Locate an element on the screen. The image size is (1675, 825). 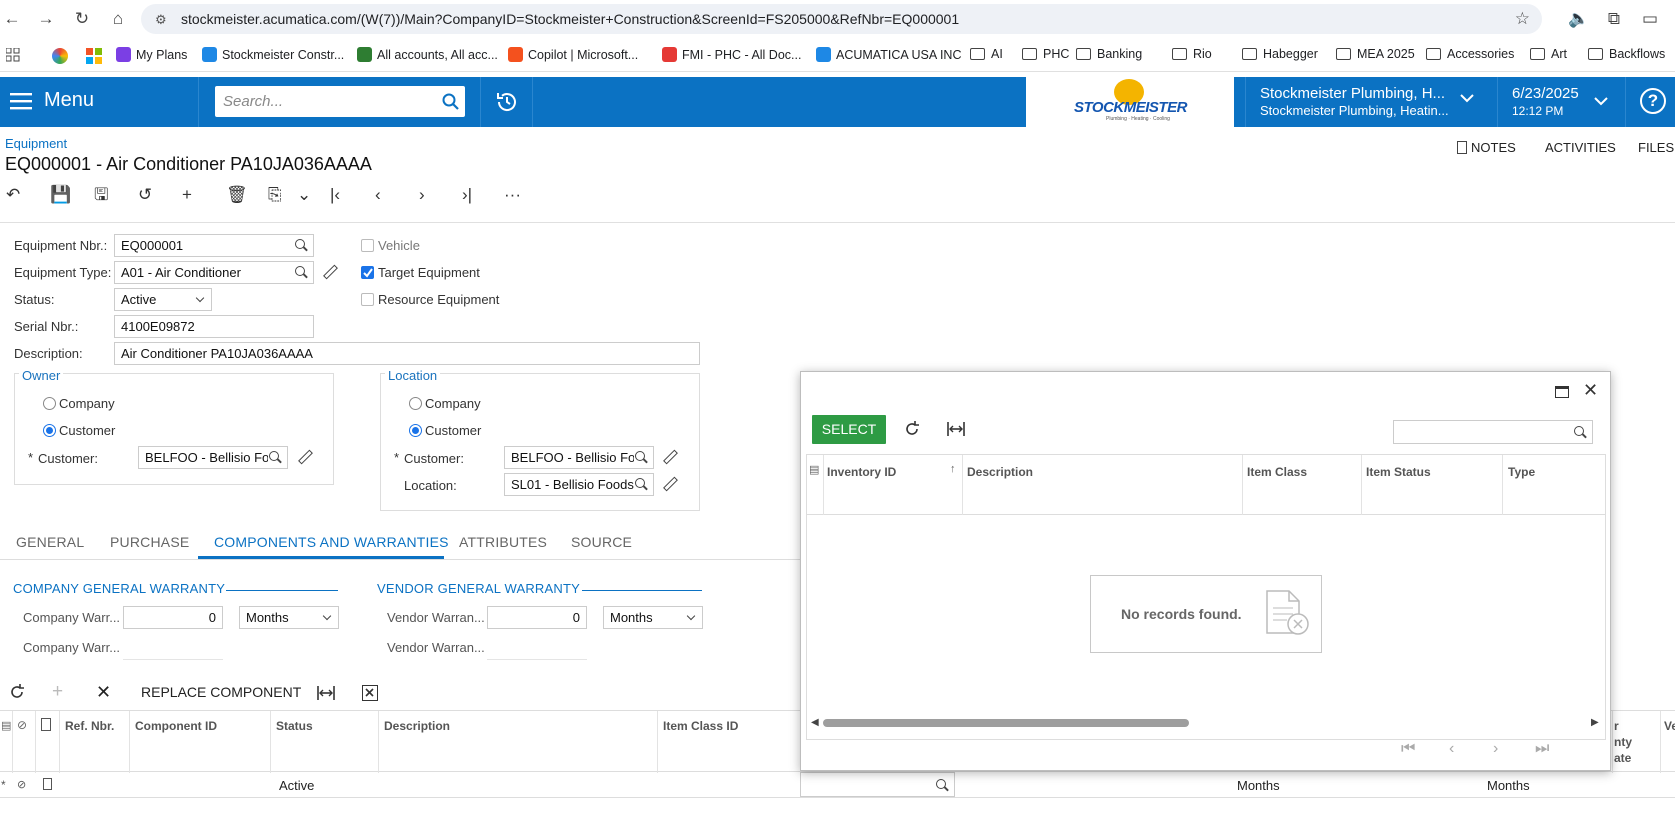
bookmark-item: AI is located at coordinates (986, 54).